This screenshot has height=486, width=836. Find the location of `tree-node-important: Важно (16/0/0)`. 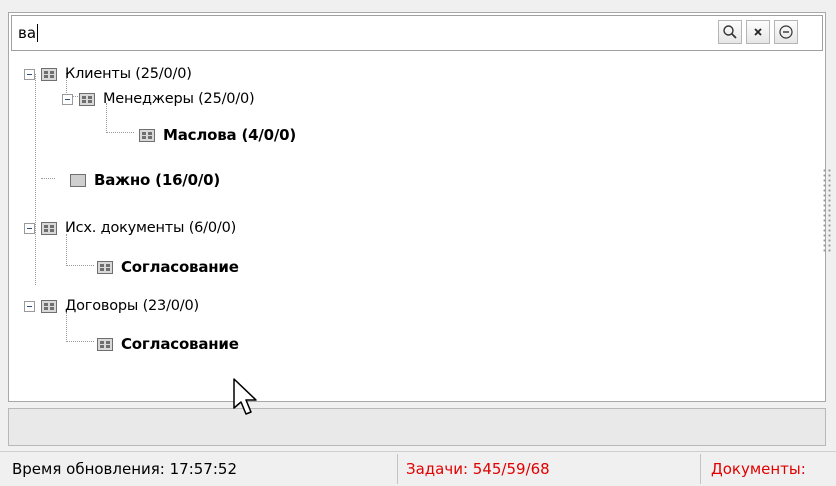

tree-node-important: Важно (16/0/0) is located at coordinates (145, 180).